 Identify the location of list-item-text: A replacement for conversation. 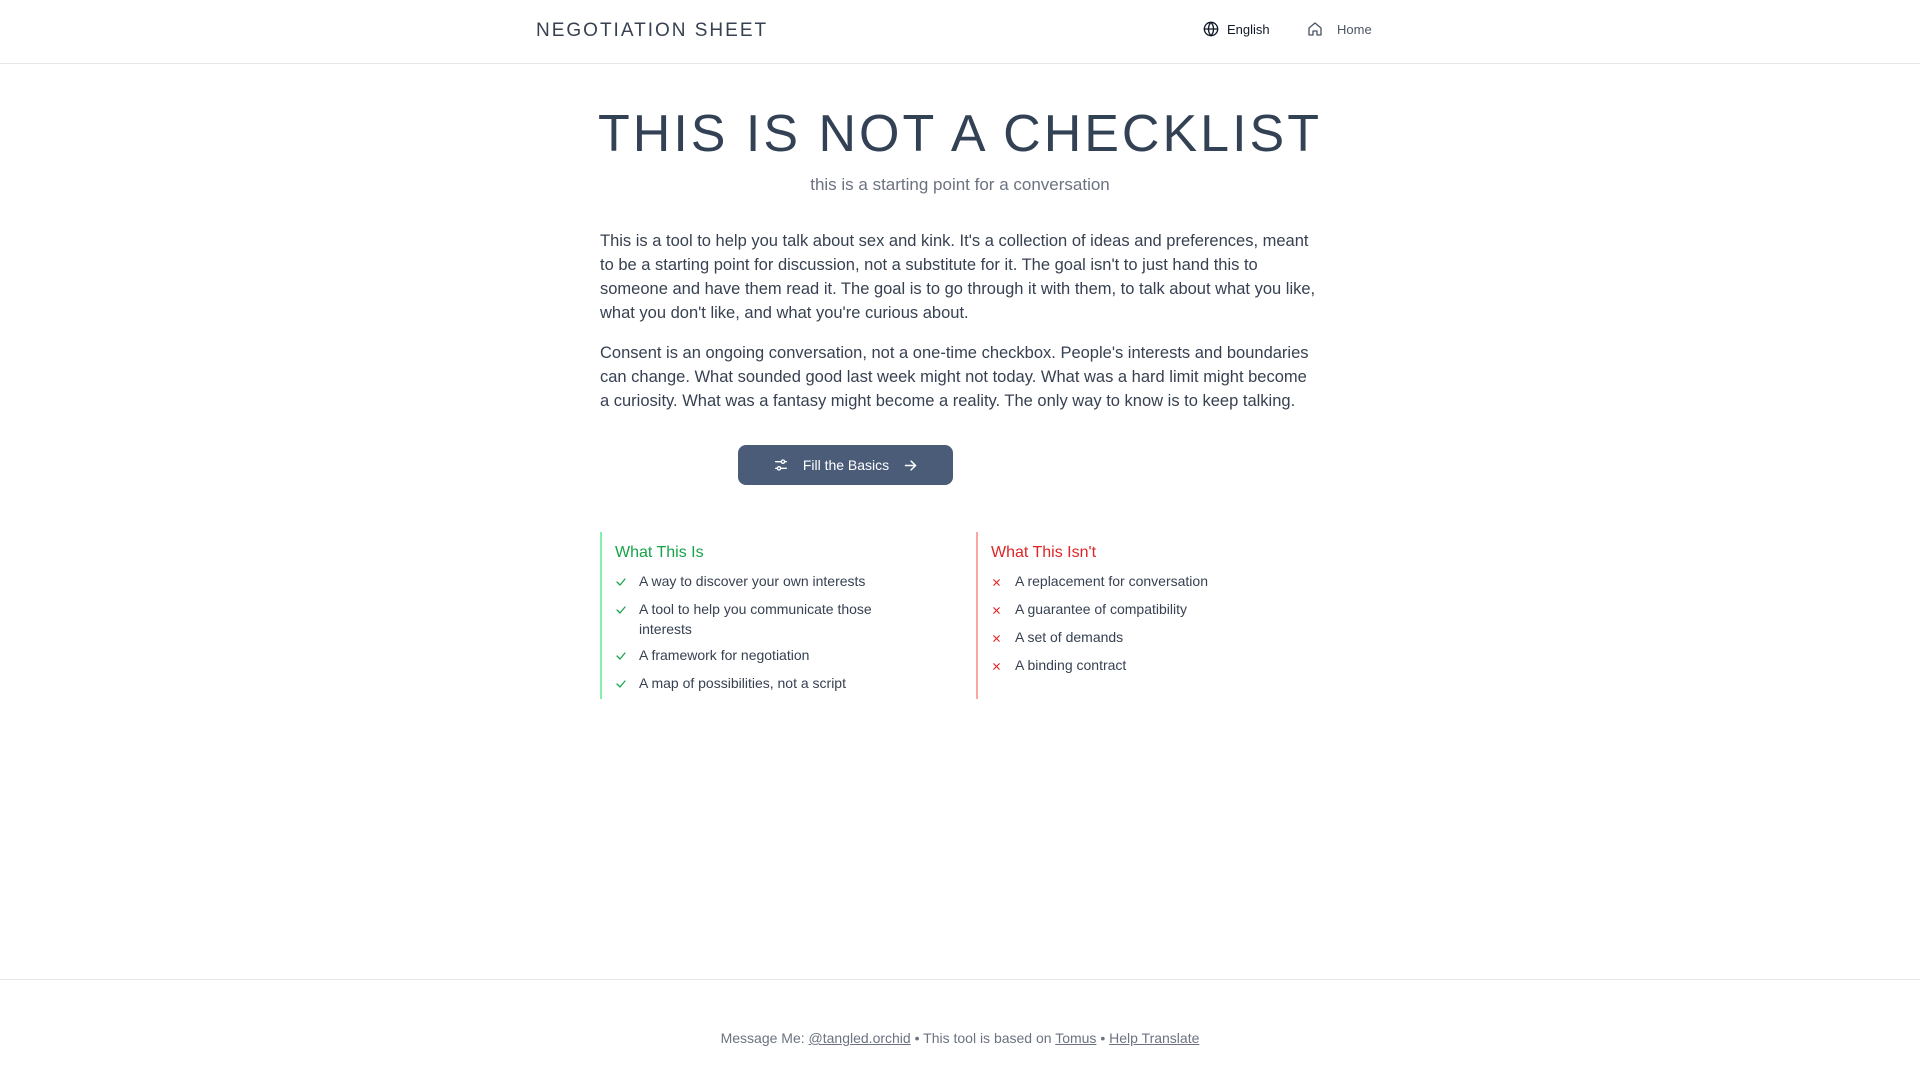
(1111, 581).